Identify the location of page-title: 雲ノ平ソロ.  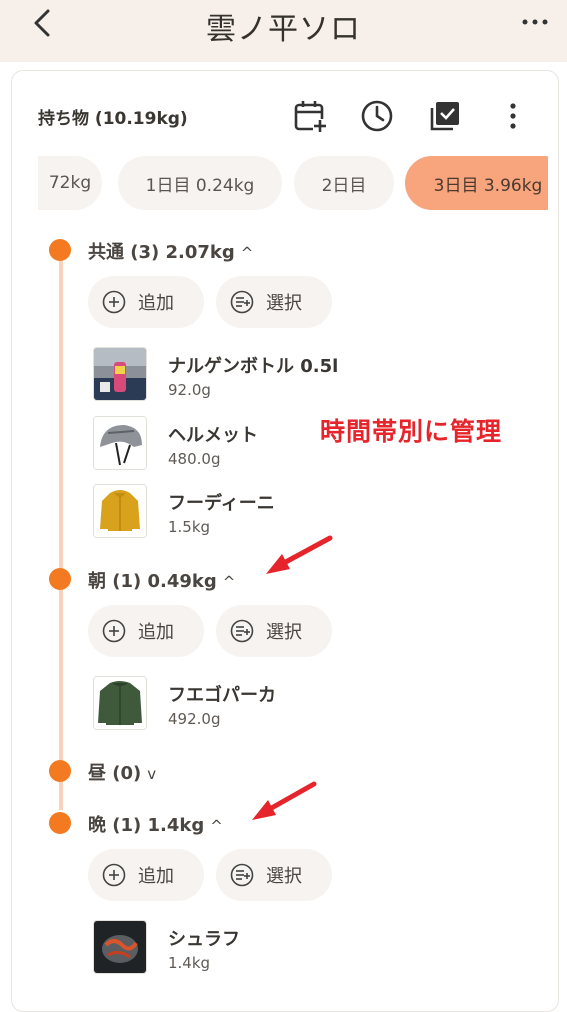
(283, 29).